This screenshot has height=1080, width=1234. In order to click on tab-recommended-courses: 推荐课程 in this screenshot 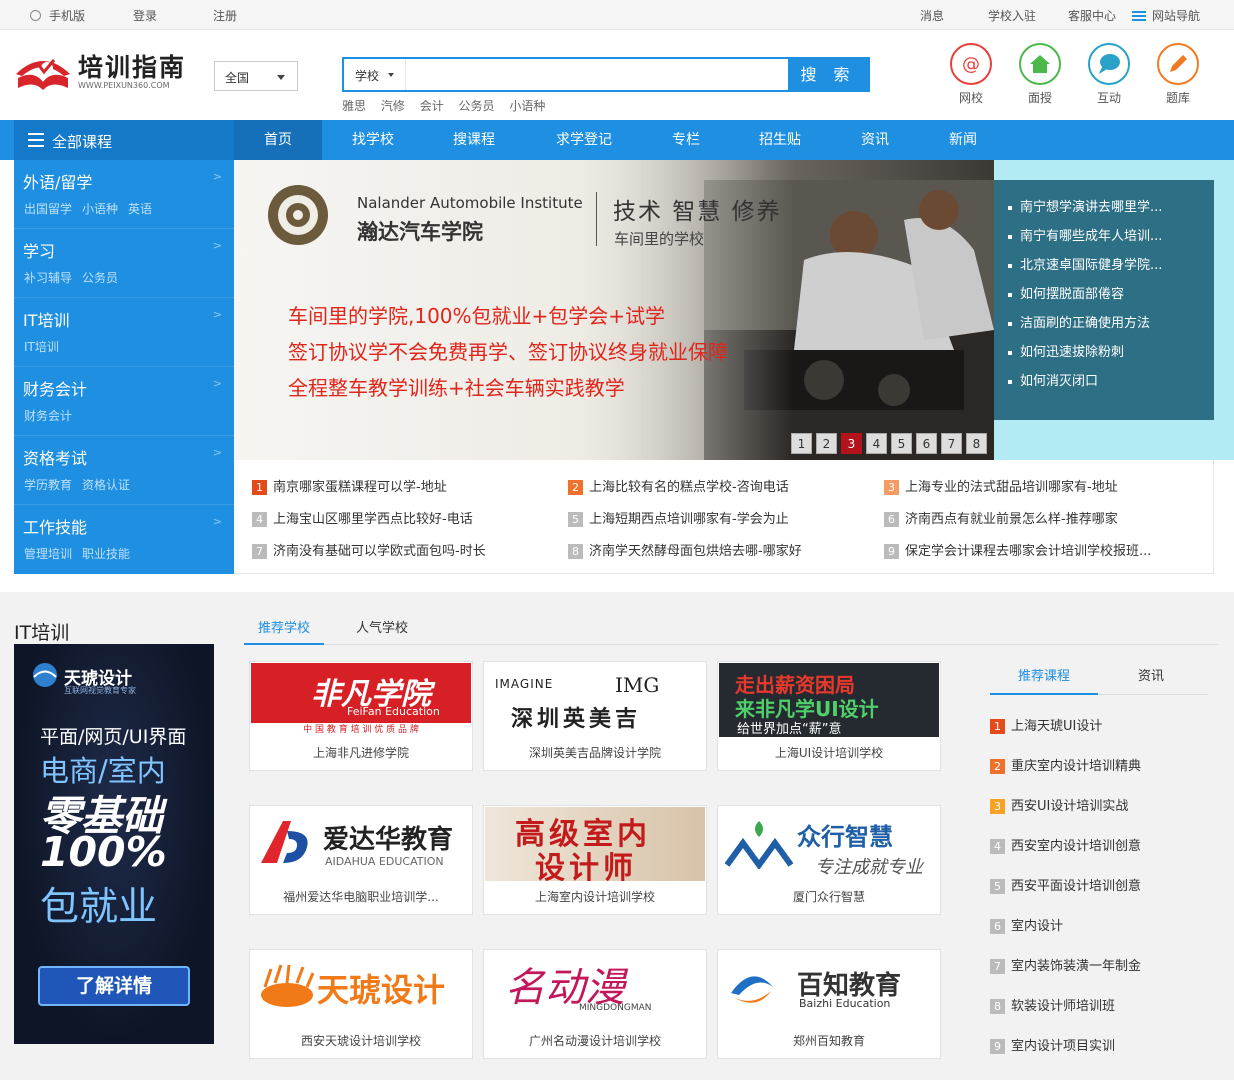, I will do `click(1044, 680)`.